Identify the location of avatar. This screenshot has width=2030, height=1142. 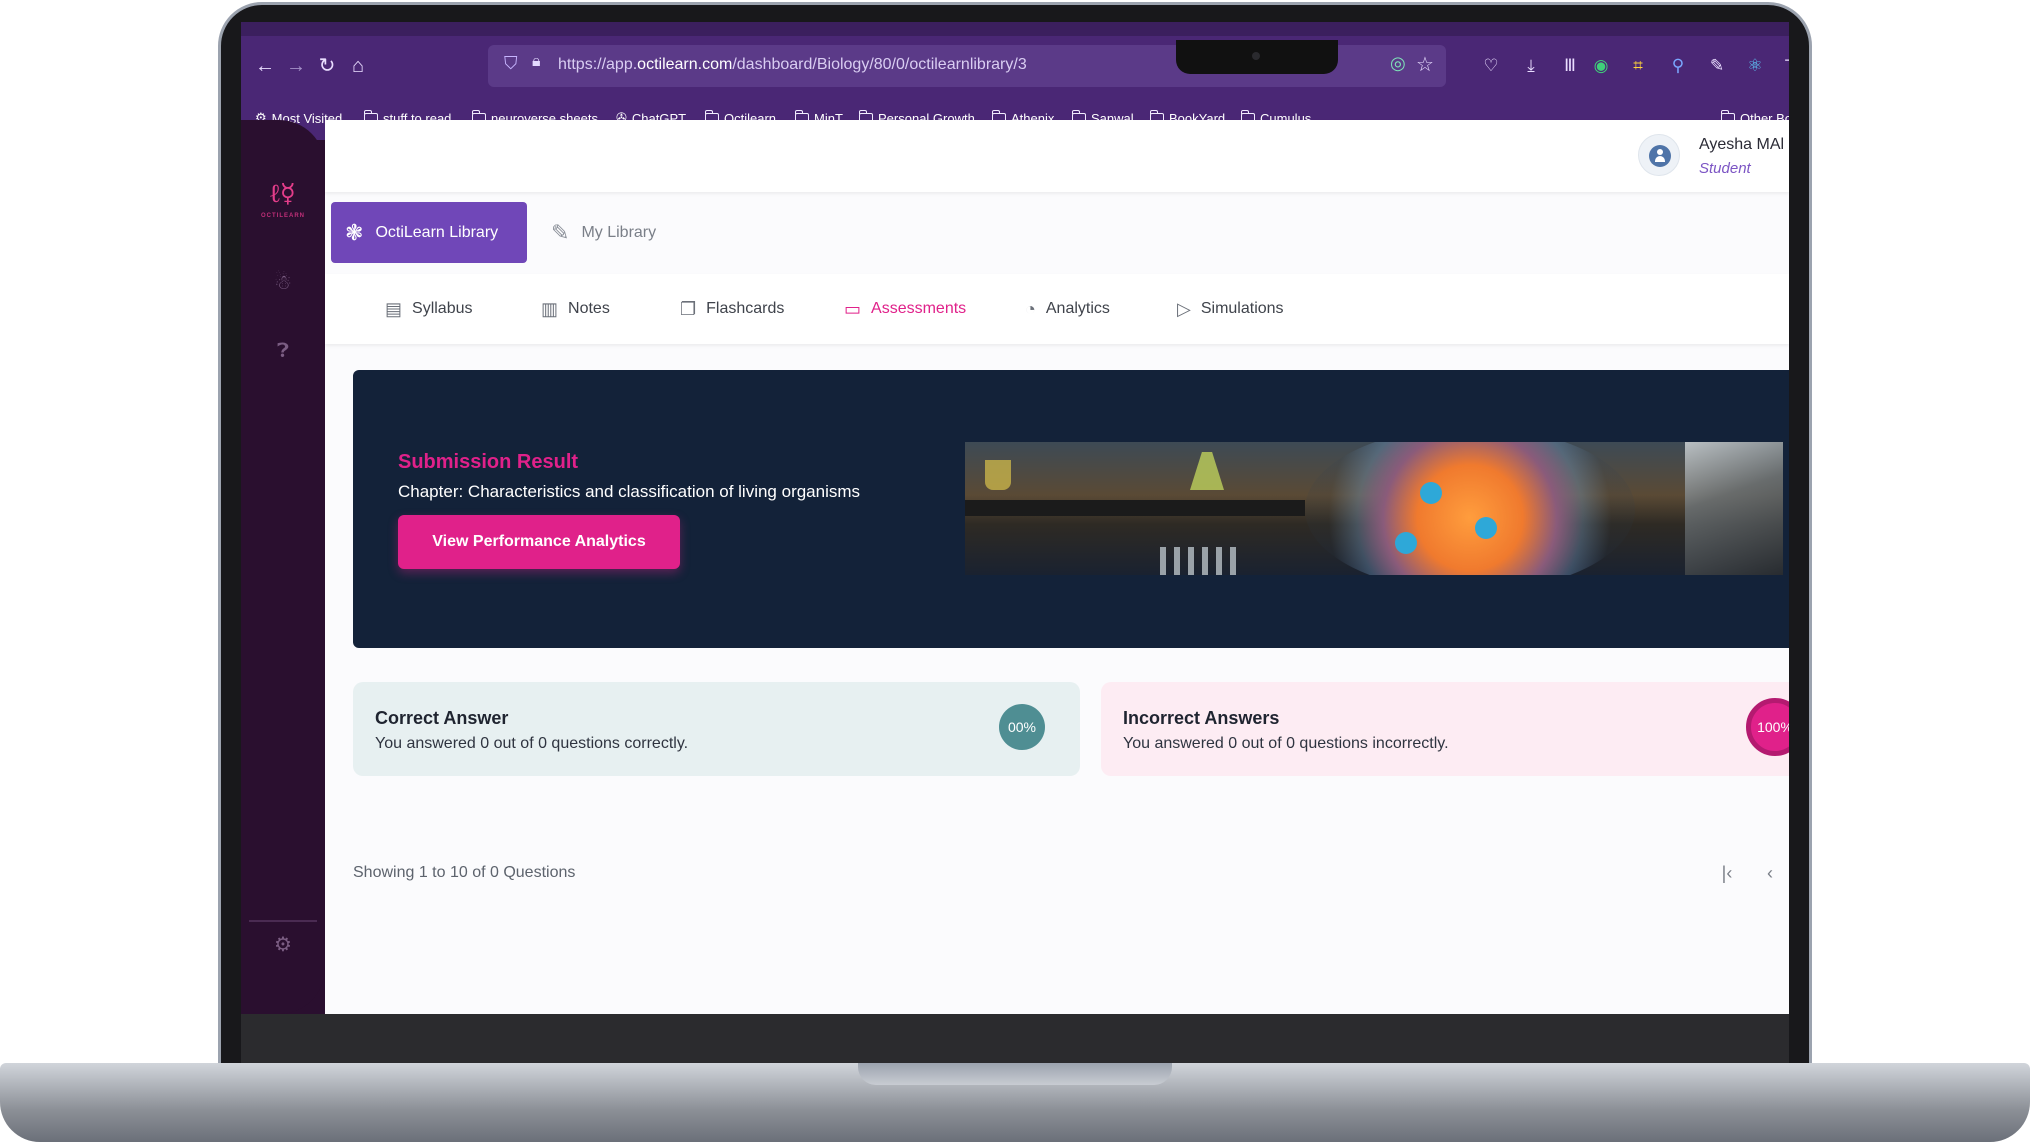
(1659, 155).